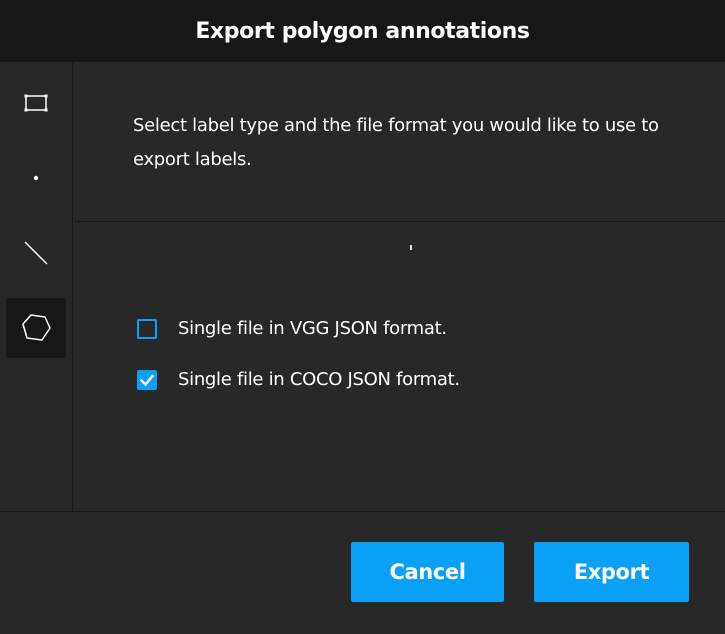 Image resolution: width=725 pixels, height=634 pixels. I want to click on option-vgg-json: Single file in VGG JSON format., so click(292, 328).